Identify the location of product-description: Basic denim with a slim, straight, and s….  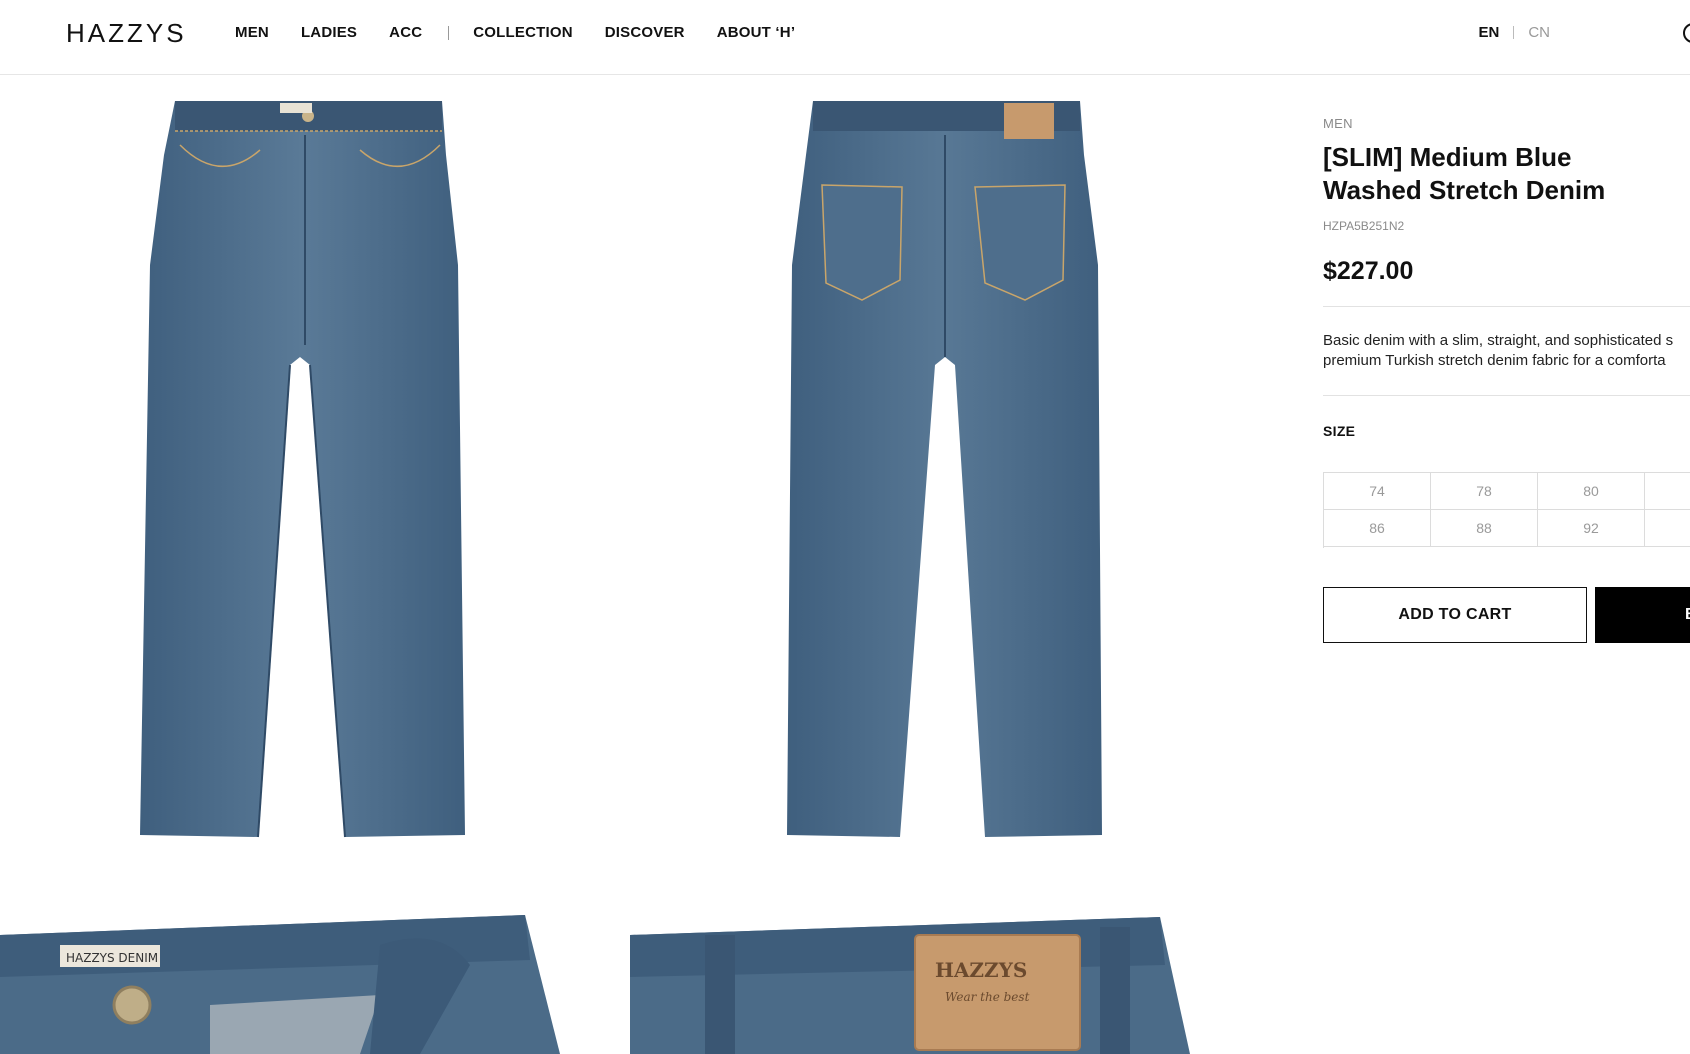
(1506, 351).